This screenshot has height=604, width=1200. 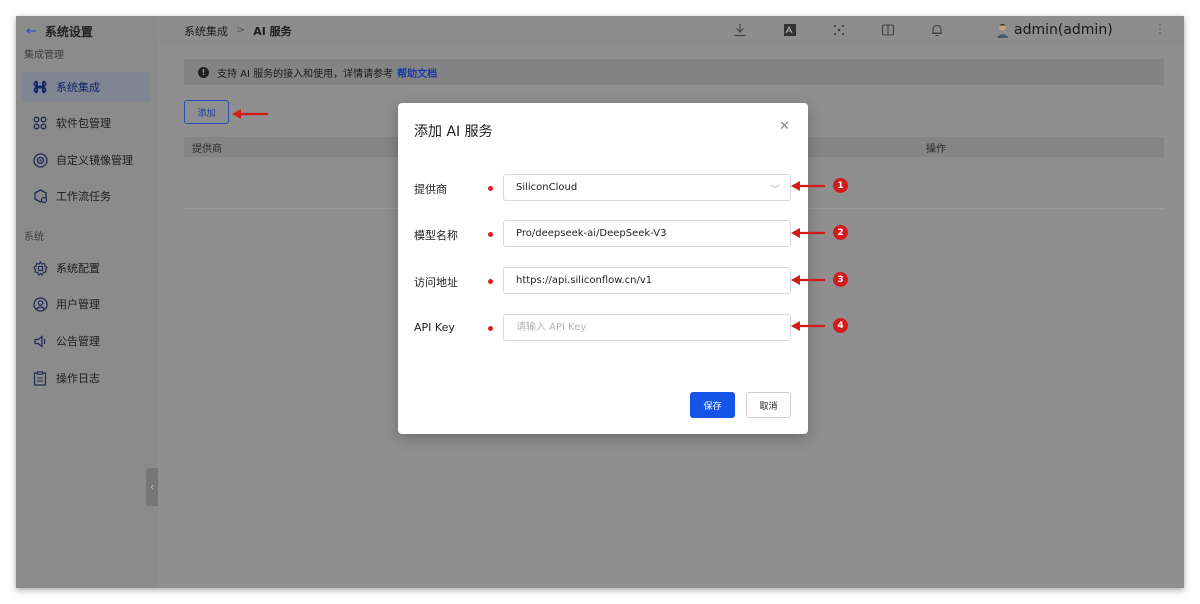 What do you see at coordinates (44, 55) in the screenshot?
I see `group-title-integration: 集成管理` at bounding box center [44, 55].